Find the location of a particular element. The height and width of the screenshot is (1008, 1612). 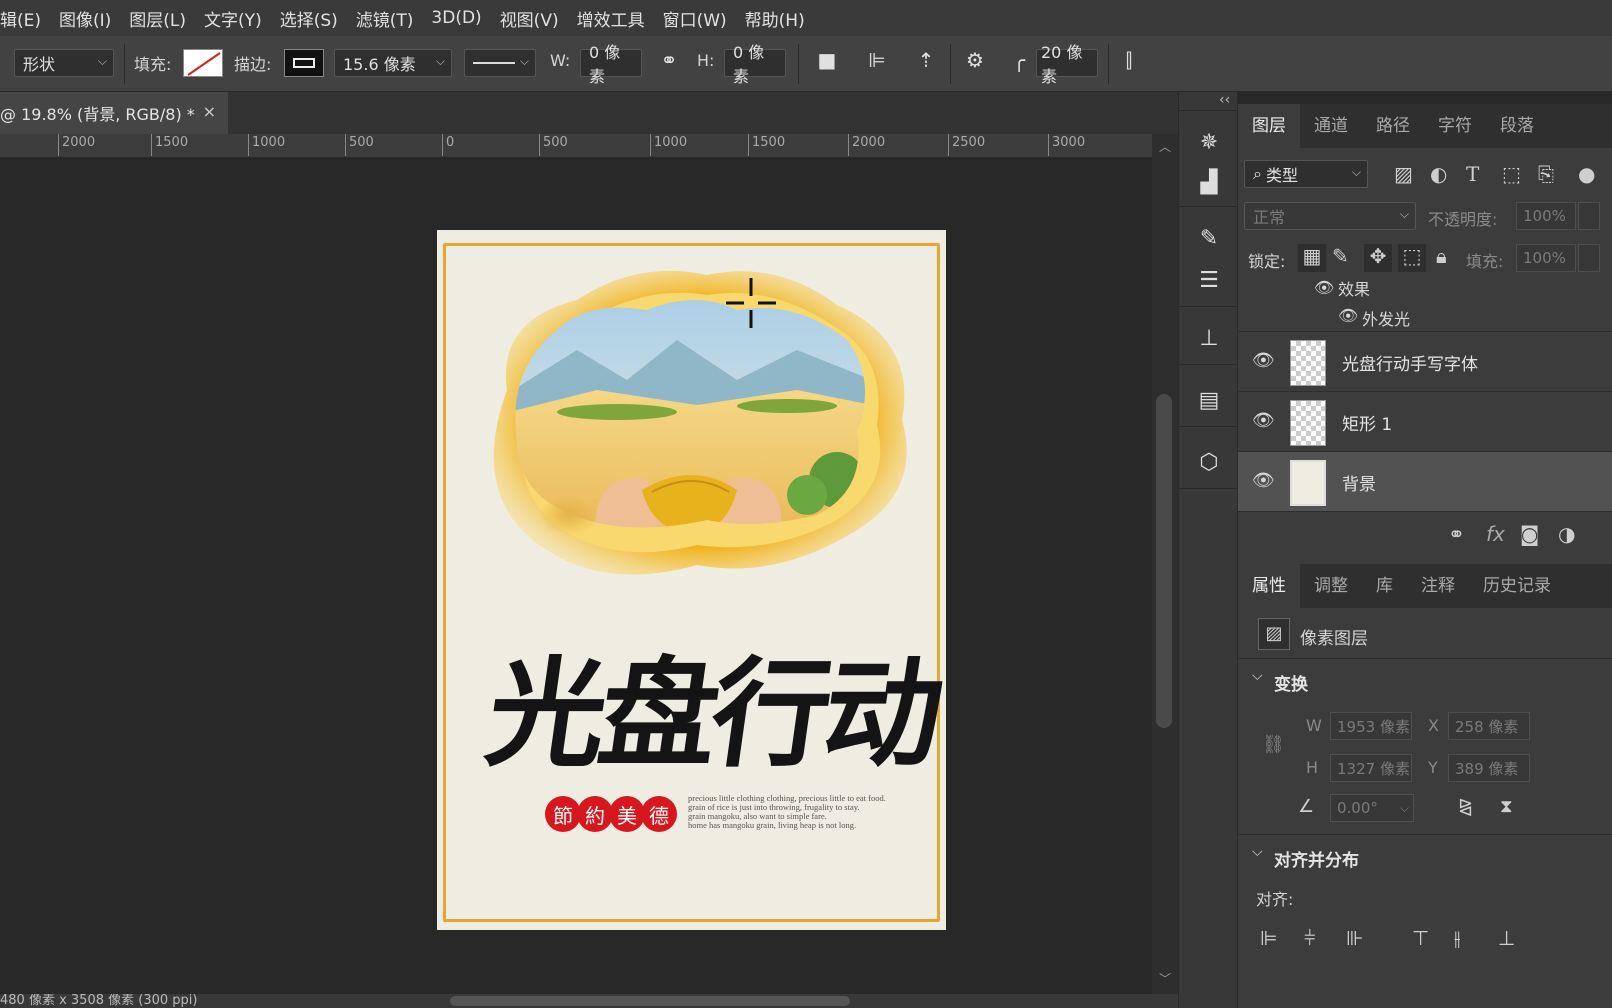

tab-adjustments: 调整 is located at coordinates (1331, 586).